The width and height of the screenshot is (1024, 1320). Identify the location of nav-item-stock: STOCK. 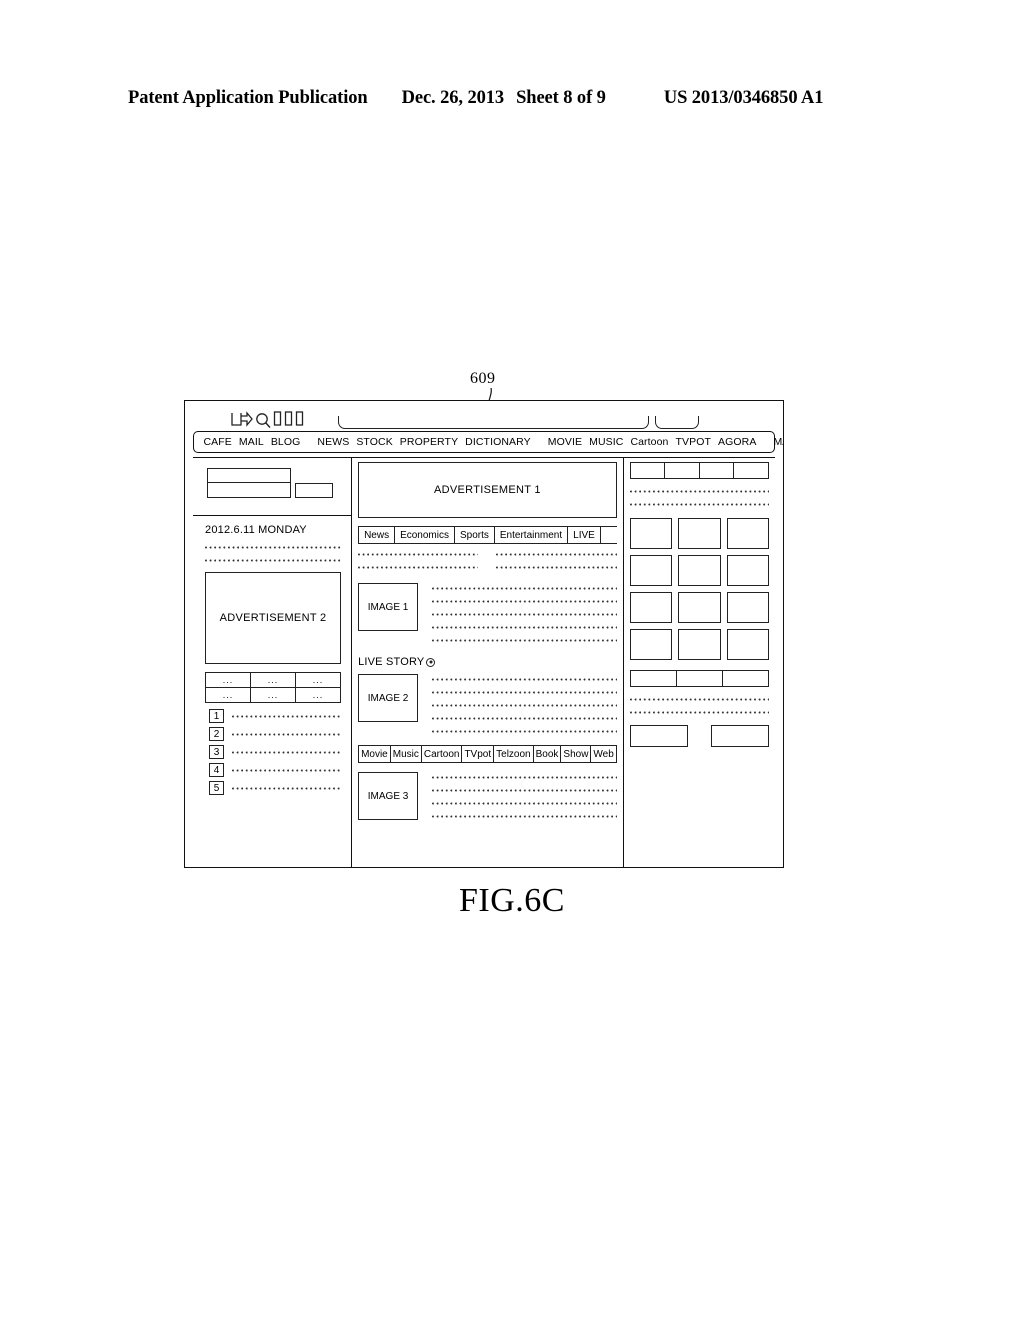
(374, 442).